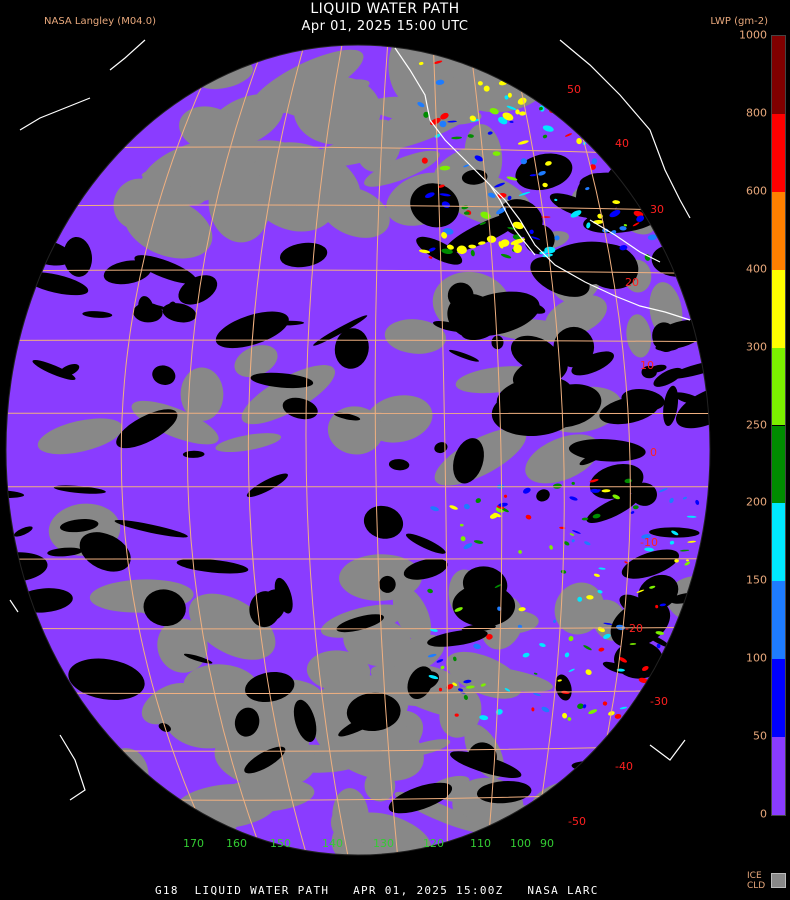 Image resolution: width=790 pixels, height=900 pixels. I want to click on colorbar-tick-label: 300, so click(756, 347).